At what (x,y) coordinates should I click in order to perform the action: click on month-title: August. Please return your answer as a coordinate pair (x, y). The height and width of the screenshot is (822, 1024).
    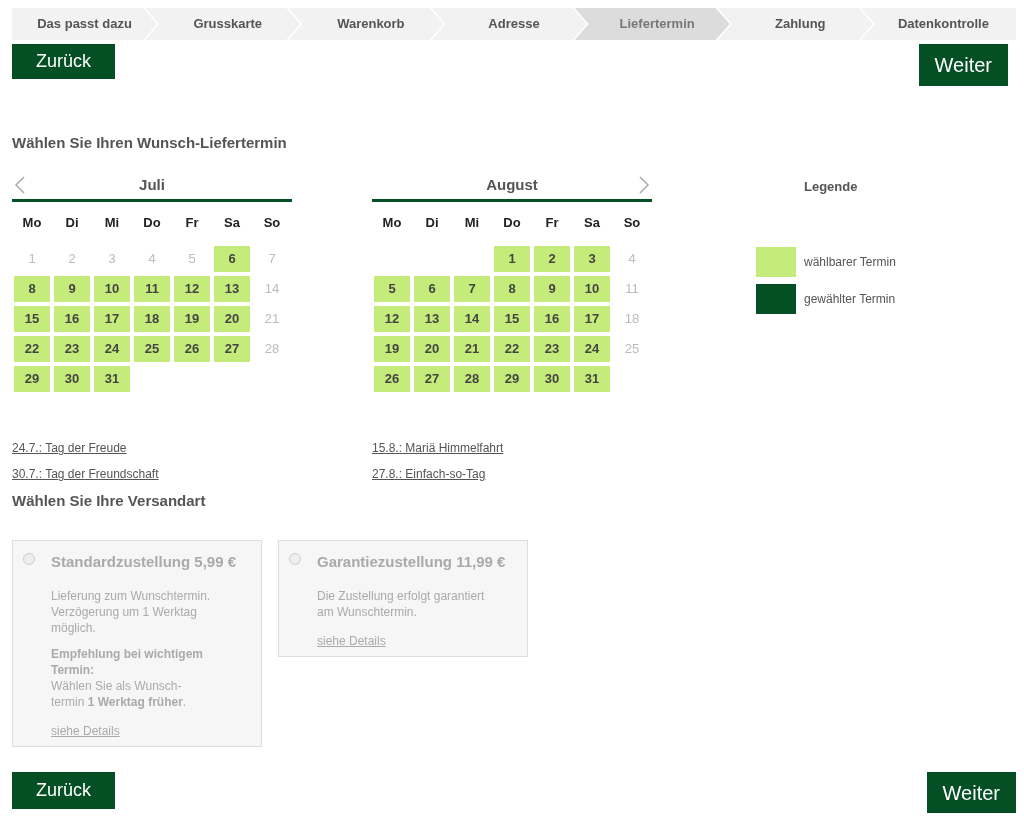
    Looking at the image, I should click on (512, 185).